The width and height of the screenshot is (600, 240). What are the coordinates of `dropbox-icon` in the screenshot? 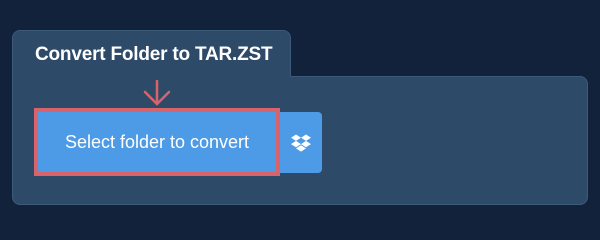 It's located at (301, 143).